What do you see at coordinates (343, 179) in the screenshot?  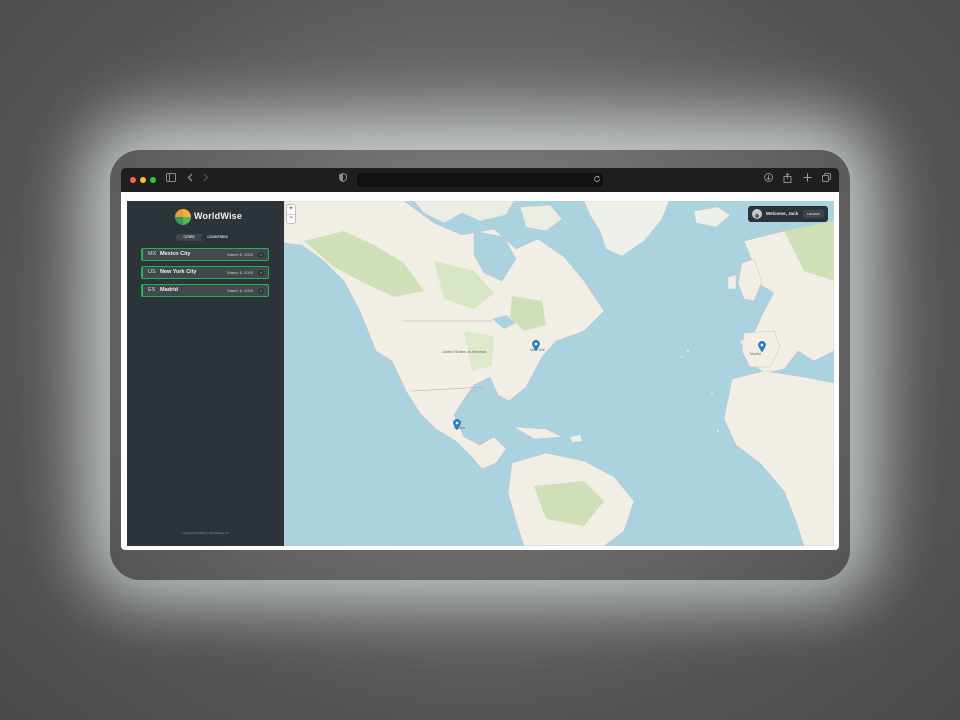 I see `privacy-shield-icon` at bounding box center [343, 179].